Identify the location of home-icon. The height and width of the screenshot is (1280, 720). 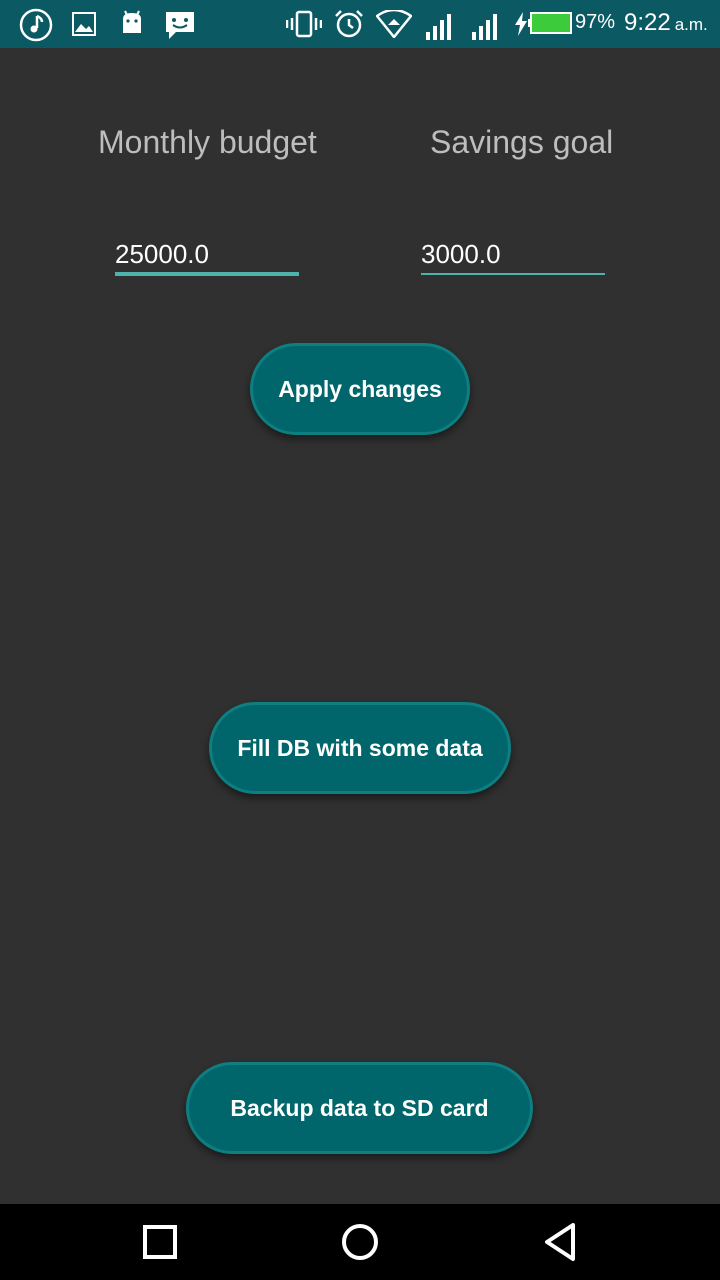
(360, 1242).